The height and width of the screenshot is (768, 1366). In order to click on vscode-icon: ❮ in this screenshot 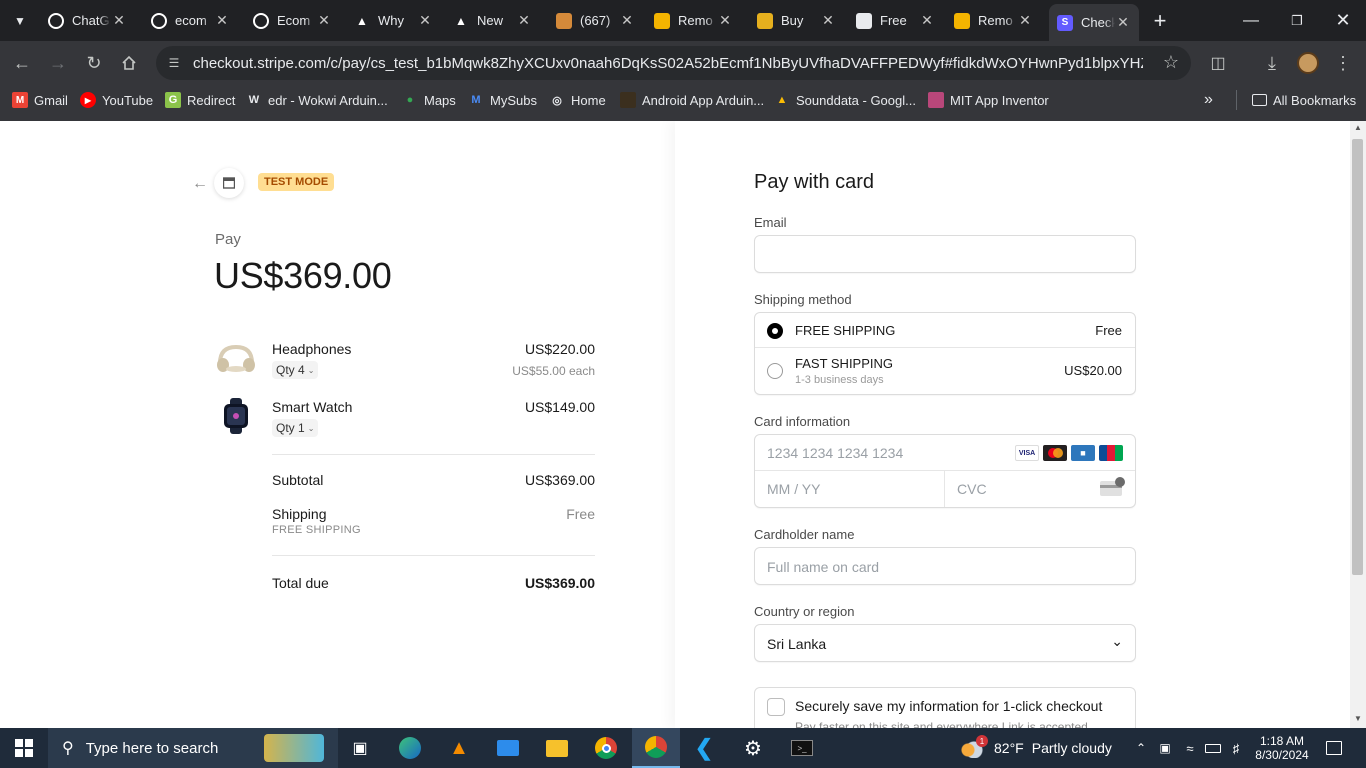, I will do `click(704, 747)`.